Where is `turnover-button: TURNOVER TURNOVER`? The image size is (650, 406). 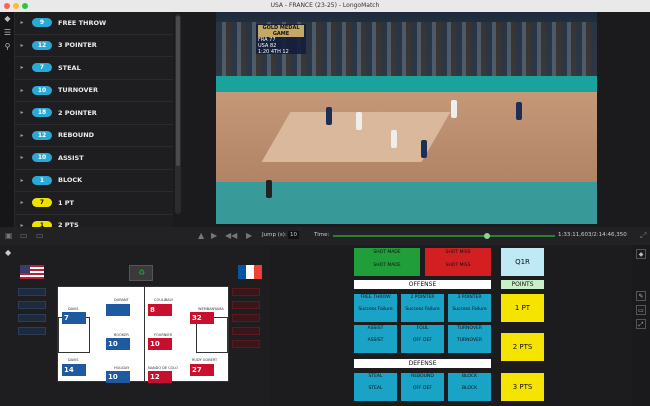
turnover-button: TURNOVER TURNOVER is located at coordinates (469, 339).